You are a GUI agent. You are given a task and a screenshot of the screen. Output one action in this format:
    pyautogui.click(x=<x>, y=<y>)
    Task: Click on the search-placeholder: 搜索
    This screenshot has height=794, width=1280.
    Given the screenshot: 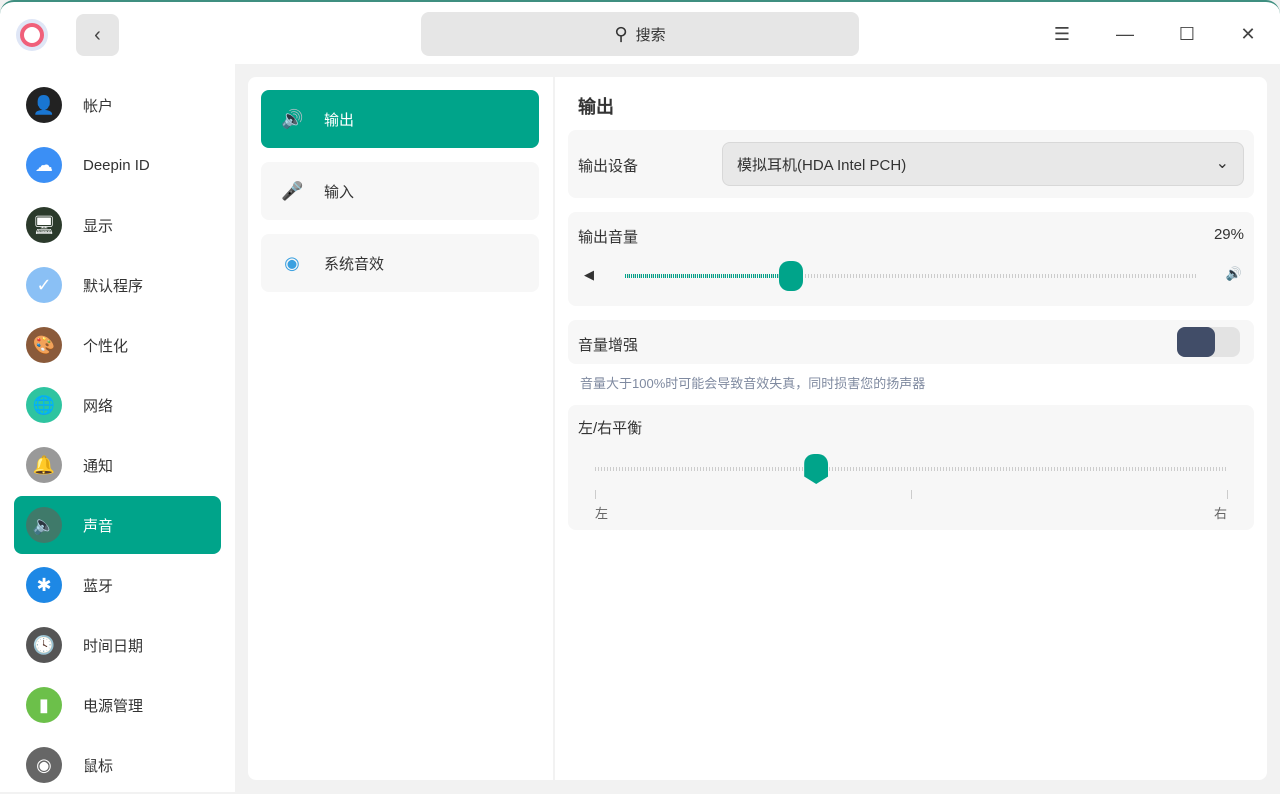 What is the action you would take?
    pyautogui.click(x=650, y=35)
    